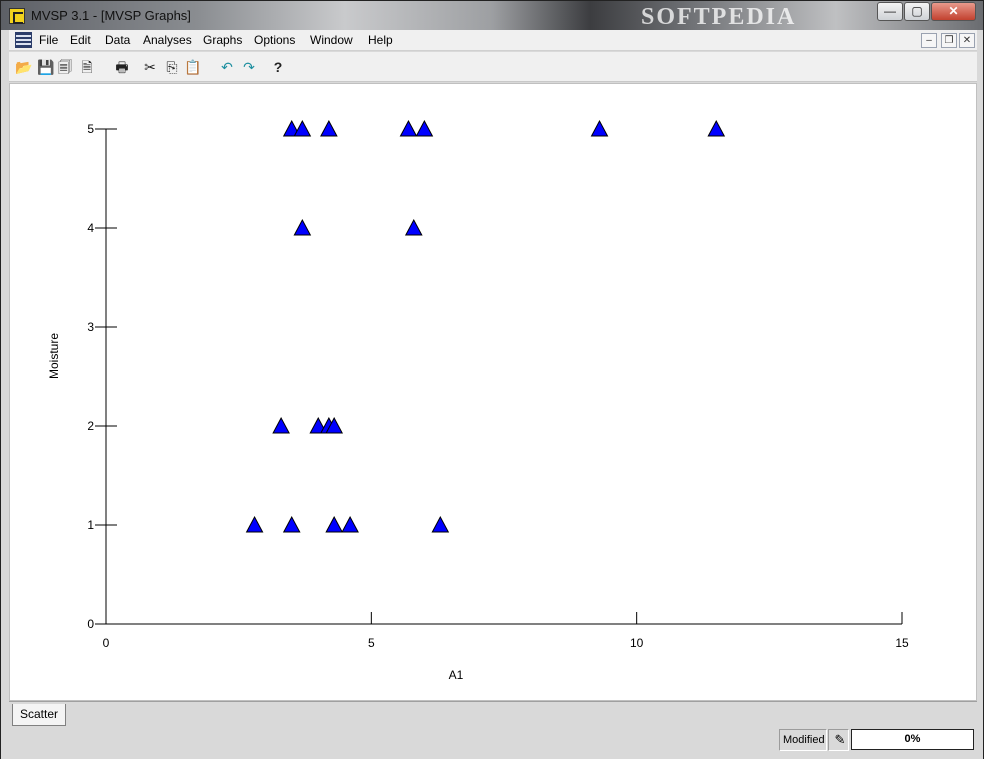 Image resolution: width=984 pixels, height=759 pixels. I want to click on undo-icon: ↶, so click(227, 67).